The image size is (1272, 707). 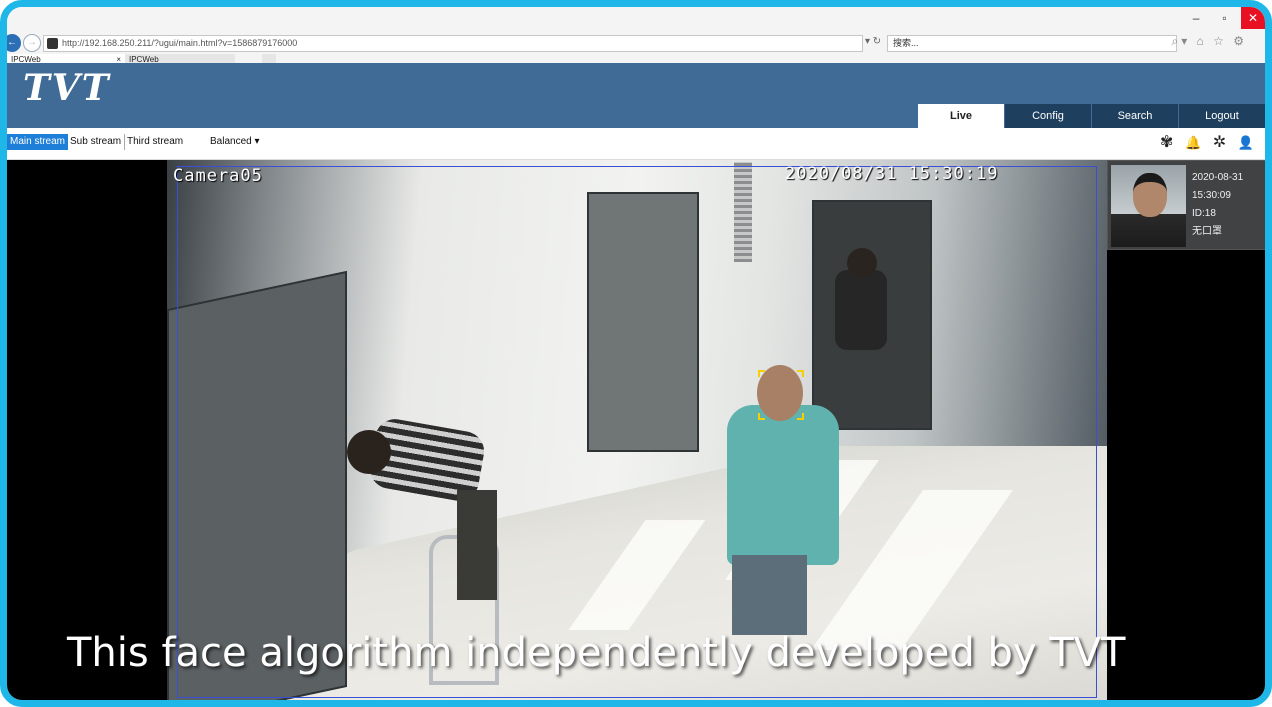 I want to click on main-nav-tabs: Live Config Search Logout, so click(x=1091, y=116).